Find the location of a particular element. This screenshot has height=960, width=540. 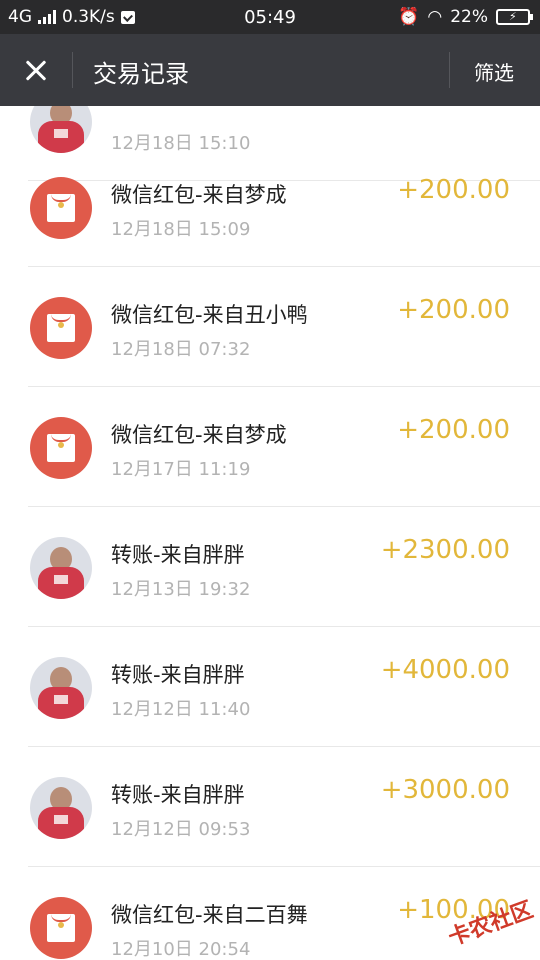

battery-icon: ⚡ is located at coordinates (514, 17).